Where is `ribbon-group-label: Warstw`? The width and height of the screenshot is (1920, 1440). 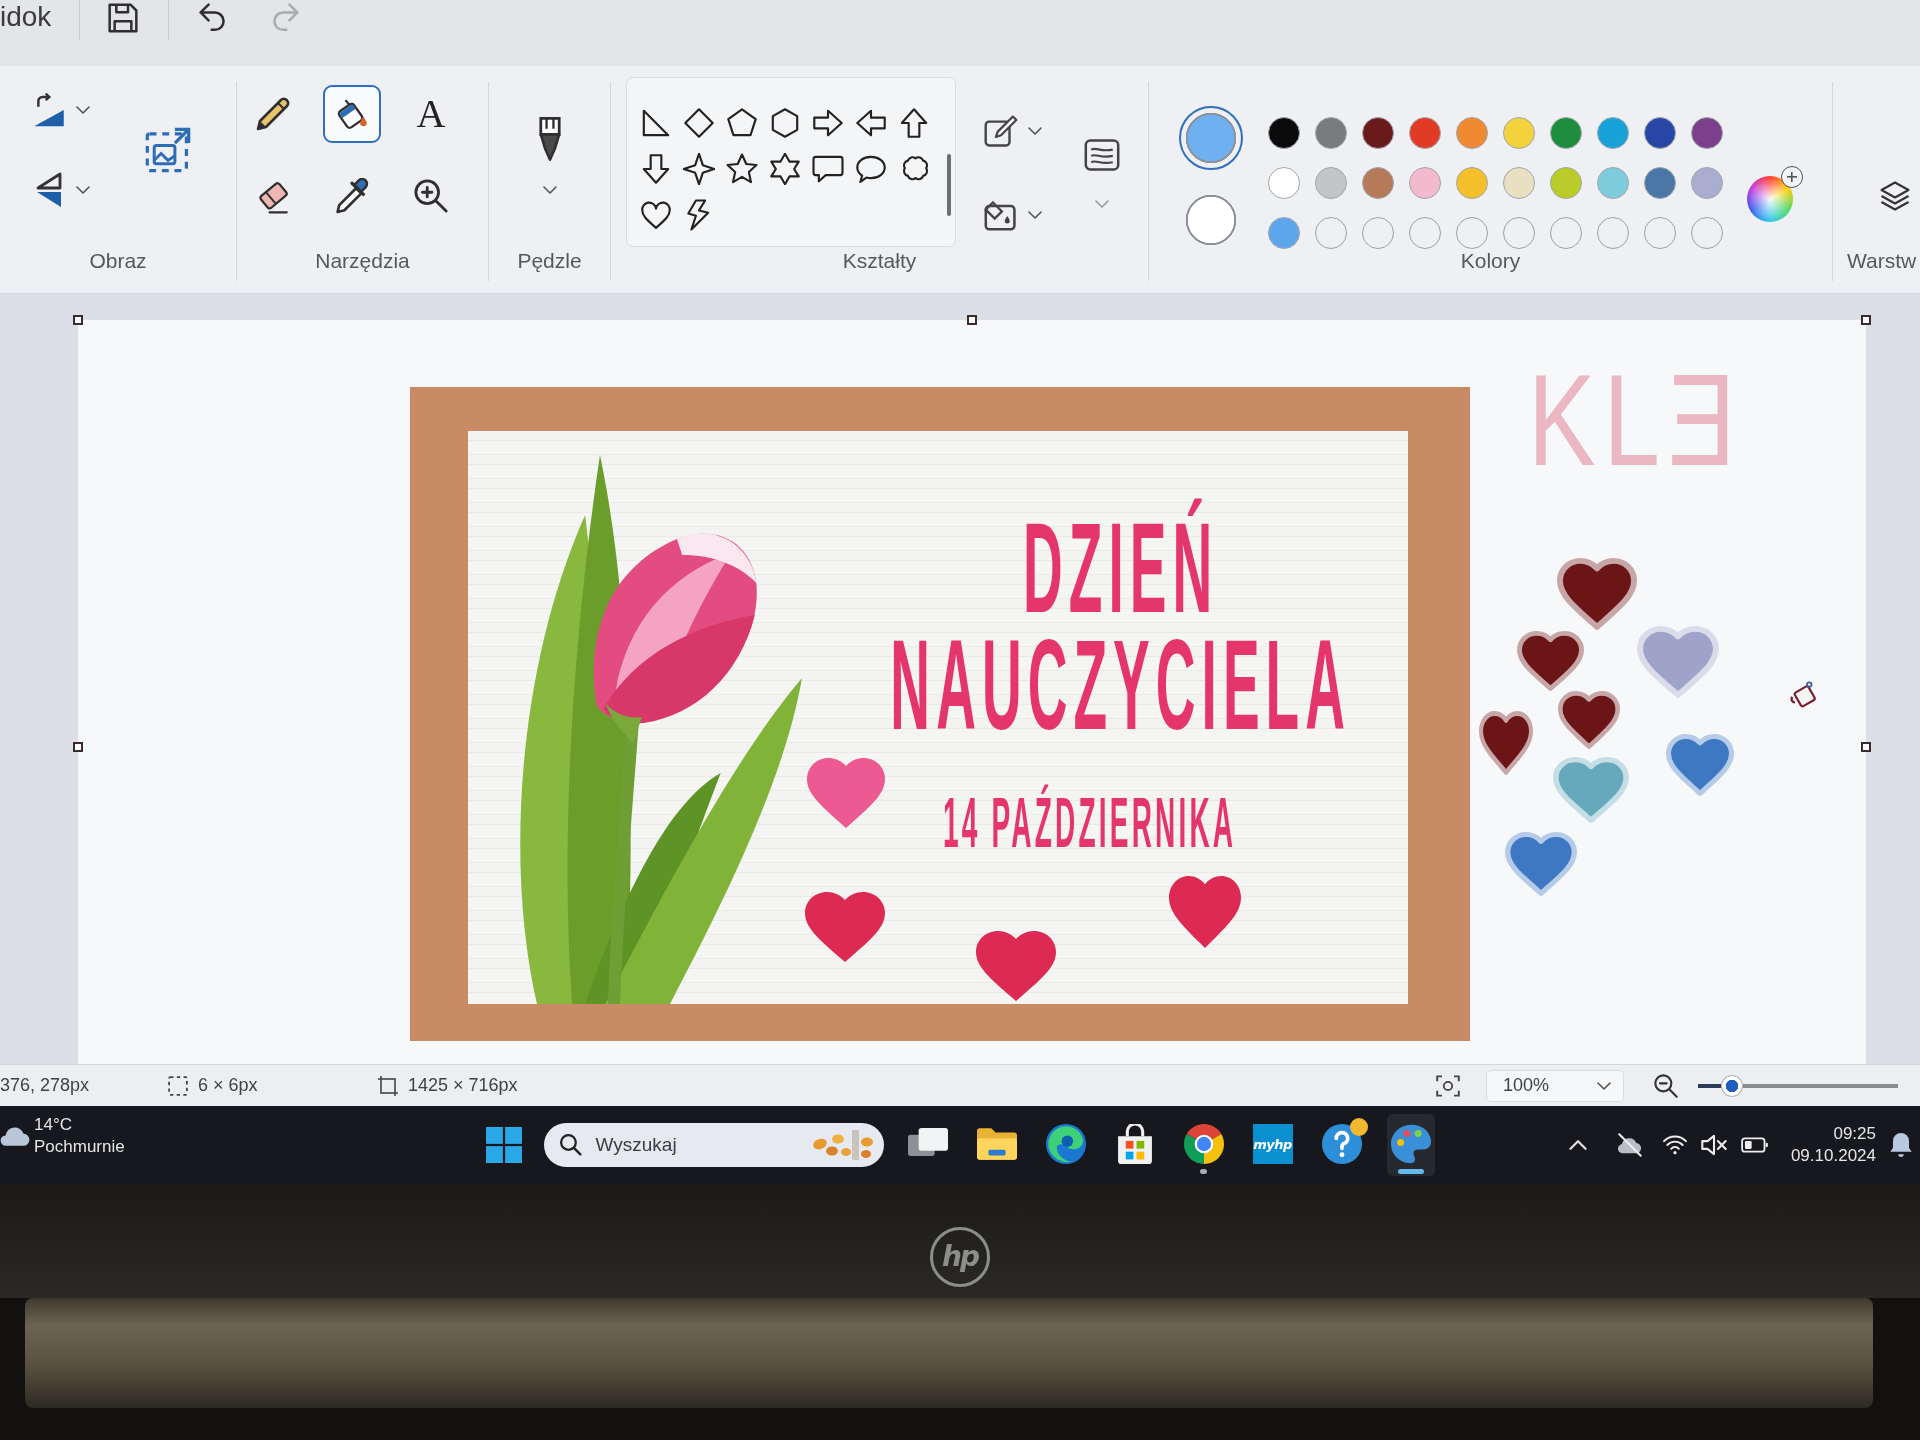 ribbon-group-label: Warstw is located at coordinates (1882, 261).